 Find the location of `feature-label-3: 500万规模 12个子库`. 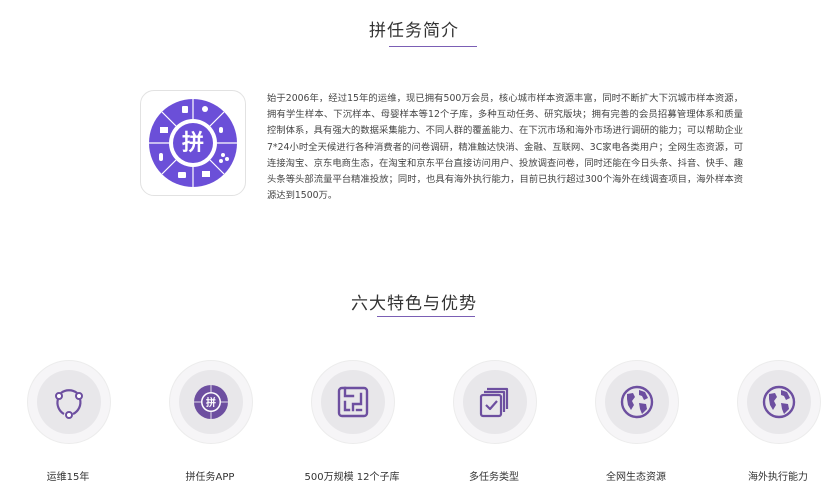

feature-label-3: 500万规模 12个子库 is located at coordinates (352, 477).